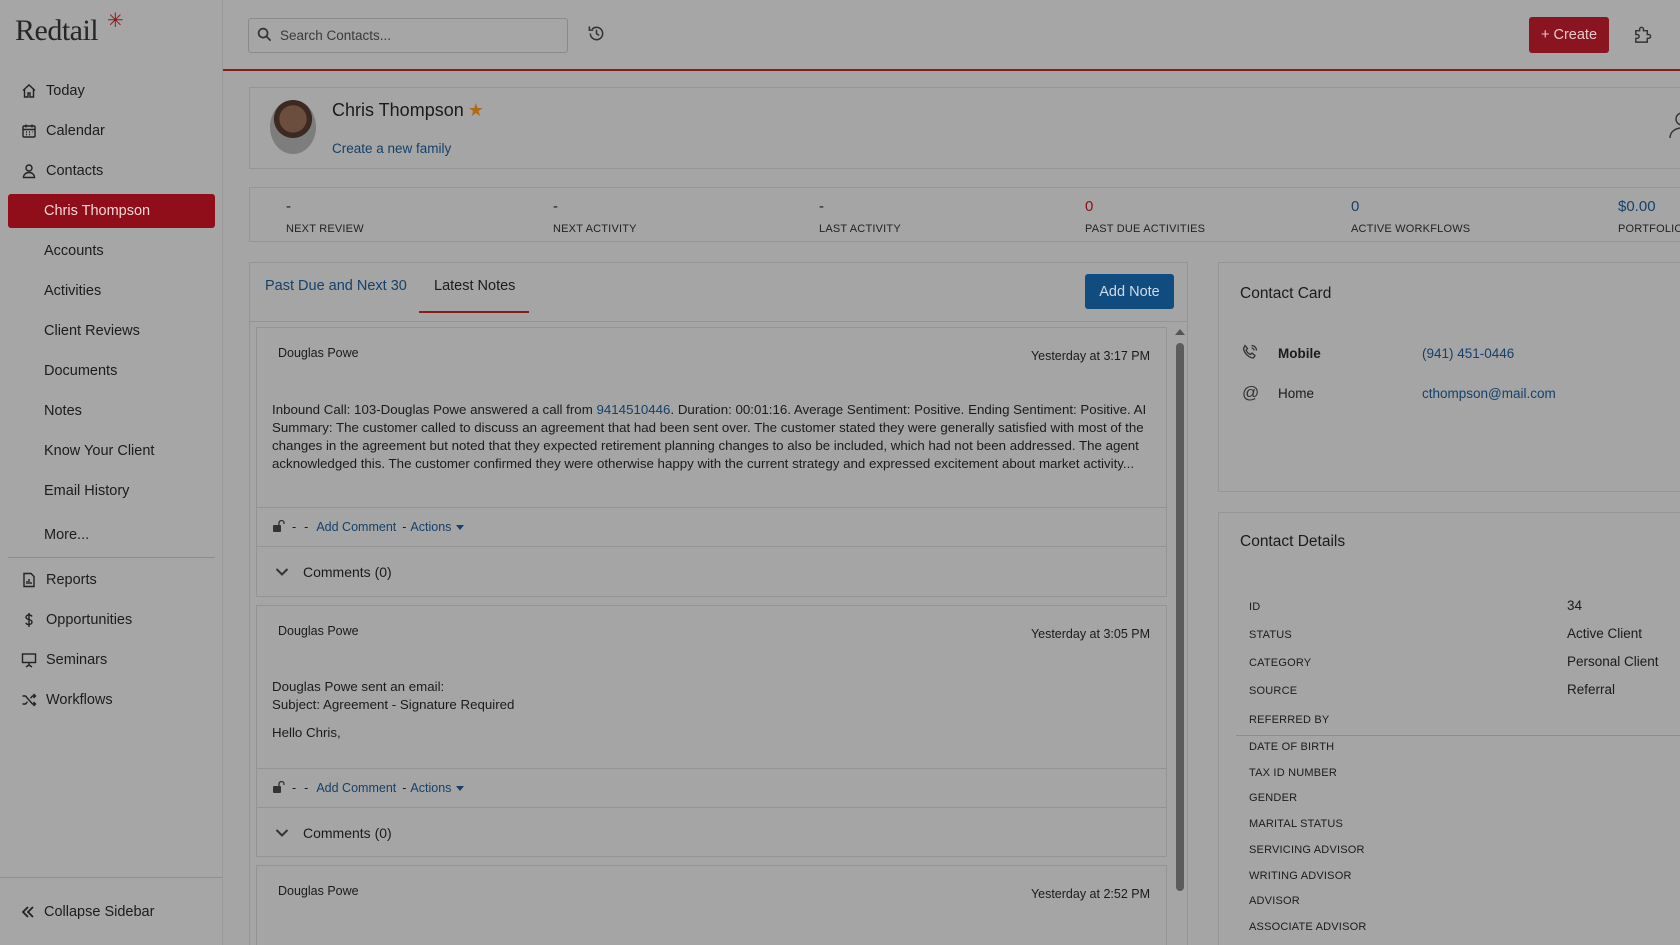 The image size is (1680, 945). What do you see at coordinates (474, 286) in the screenshot?
I see `tab-latest-notes: Latest Notes` at bounding box center [474, 286].